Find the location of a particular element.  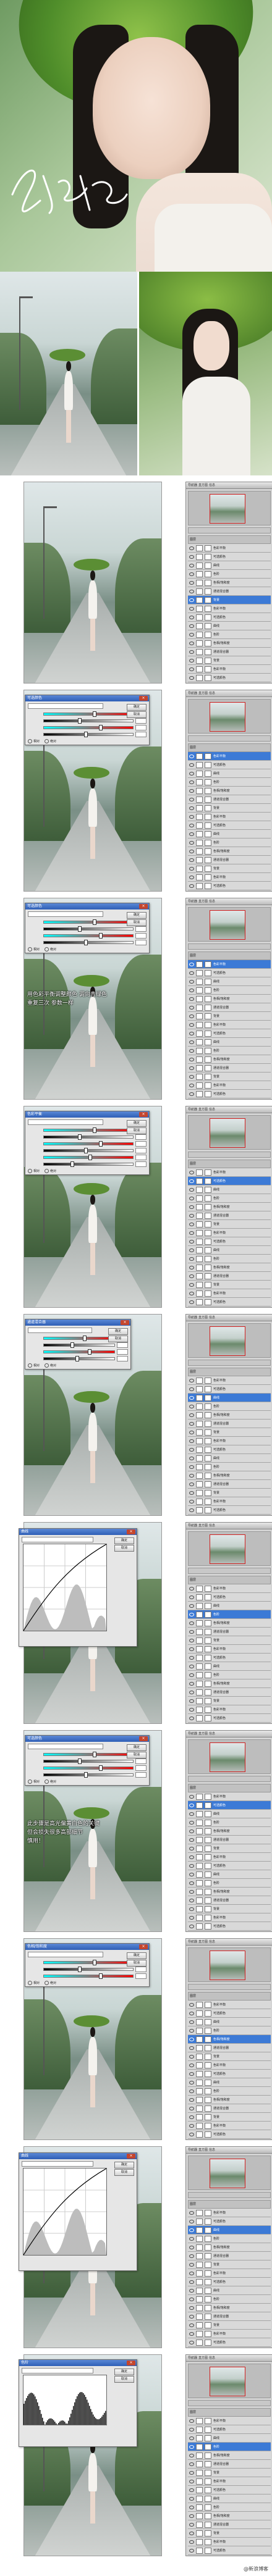

close-icon: × is located at coordinates (143, 699).